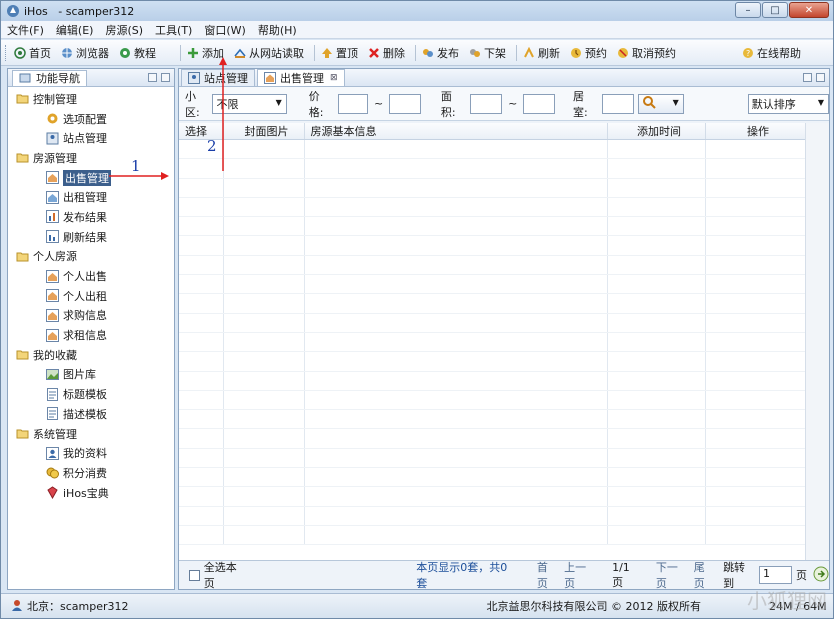 This screenshot has width=834, height=620. Describe the element at coordinates (212, 146) in the screenshot. I see `annotation-2: 2` at that location.